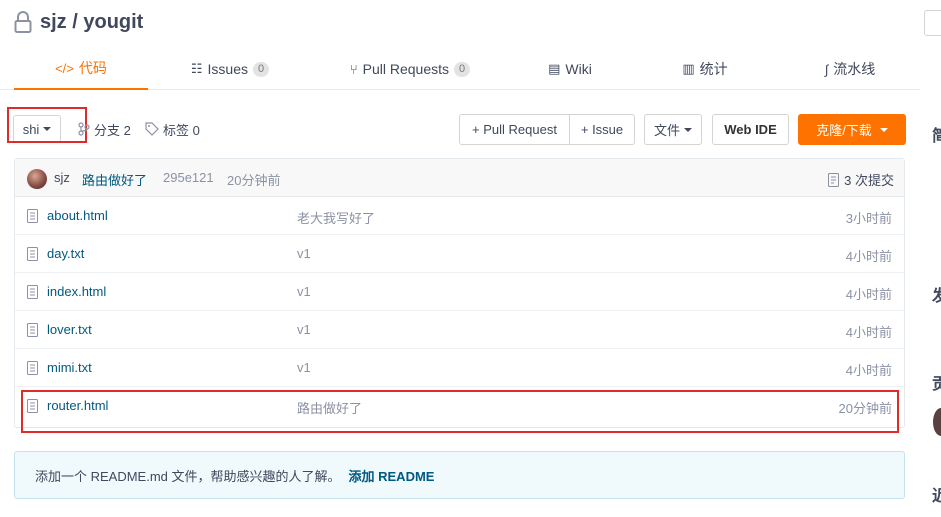 The height and width of the screenshot is (517, 941). I want to click on add-readme-link: 添加 README, so click(392, 475).